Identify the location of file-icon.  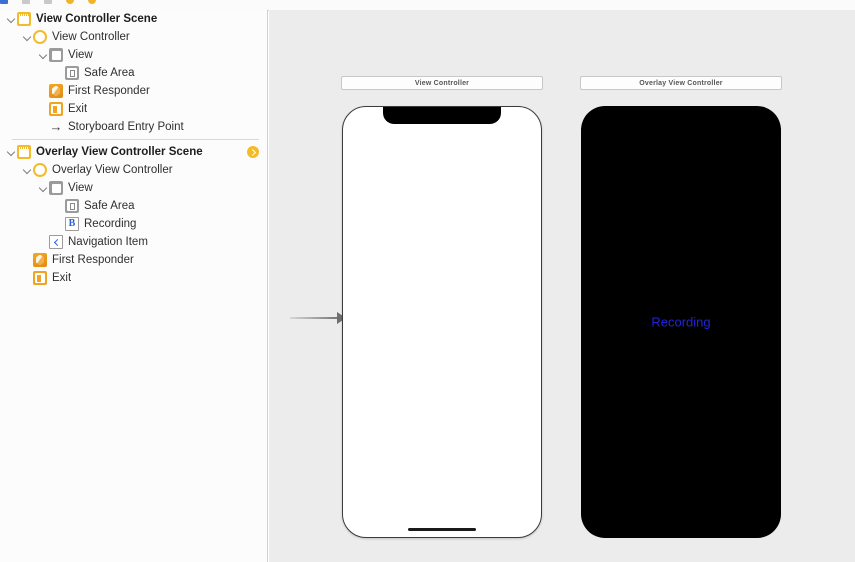
(48, 2).